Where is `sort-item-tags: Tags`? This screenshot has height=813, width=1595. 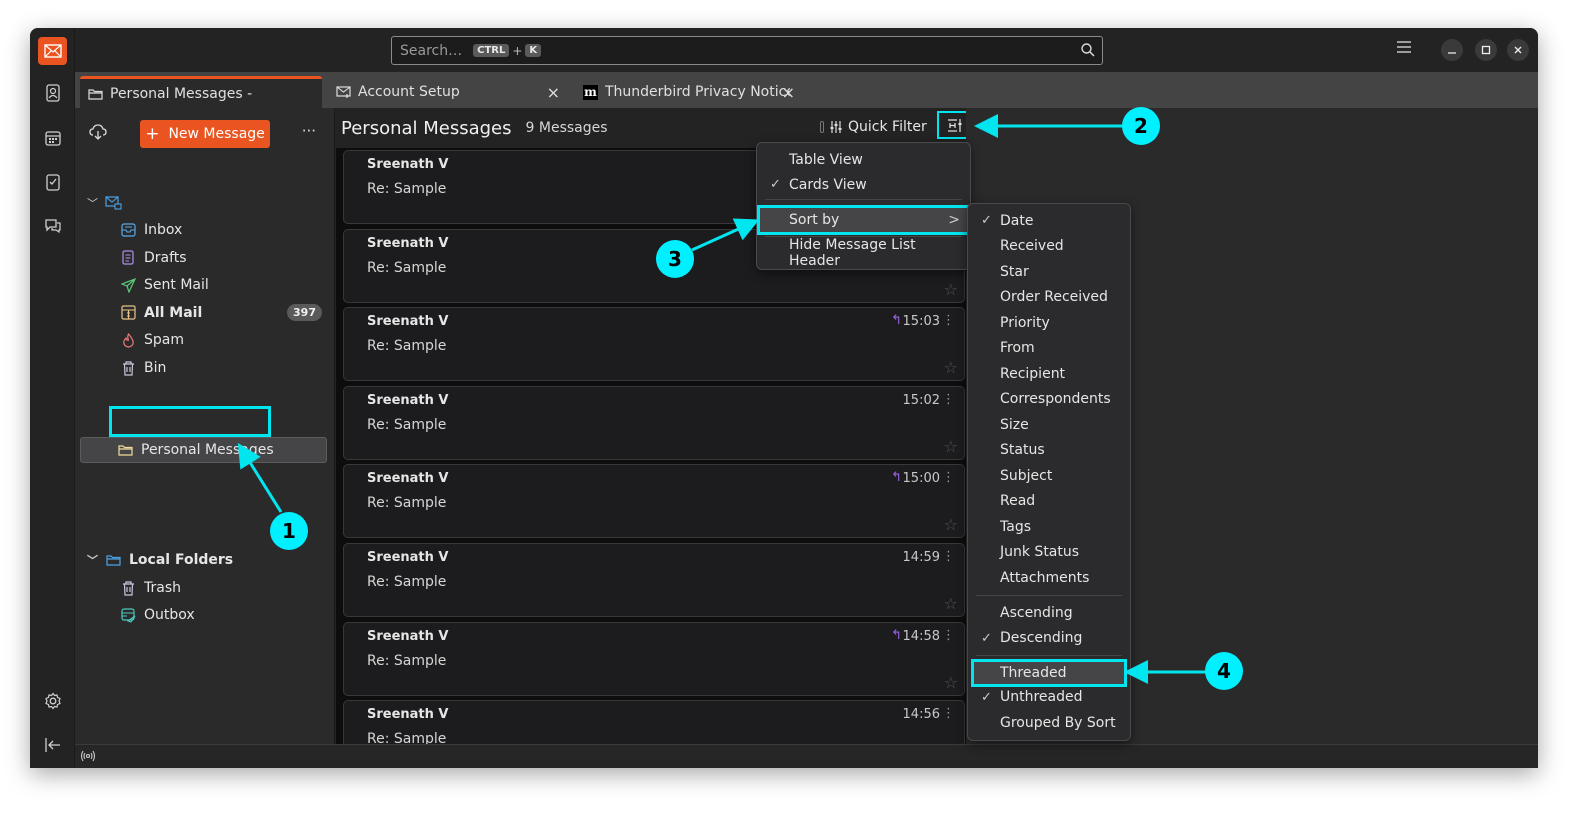 sort-item-tags: Tags is located at coordinates (1049, 526).